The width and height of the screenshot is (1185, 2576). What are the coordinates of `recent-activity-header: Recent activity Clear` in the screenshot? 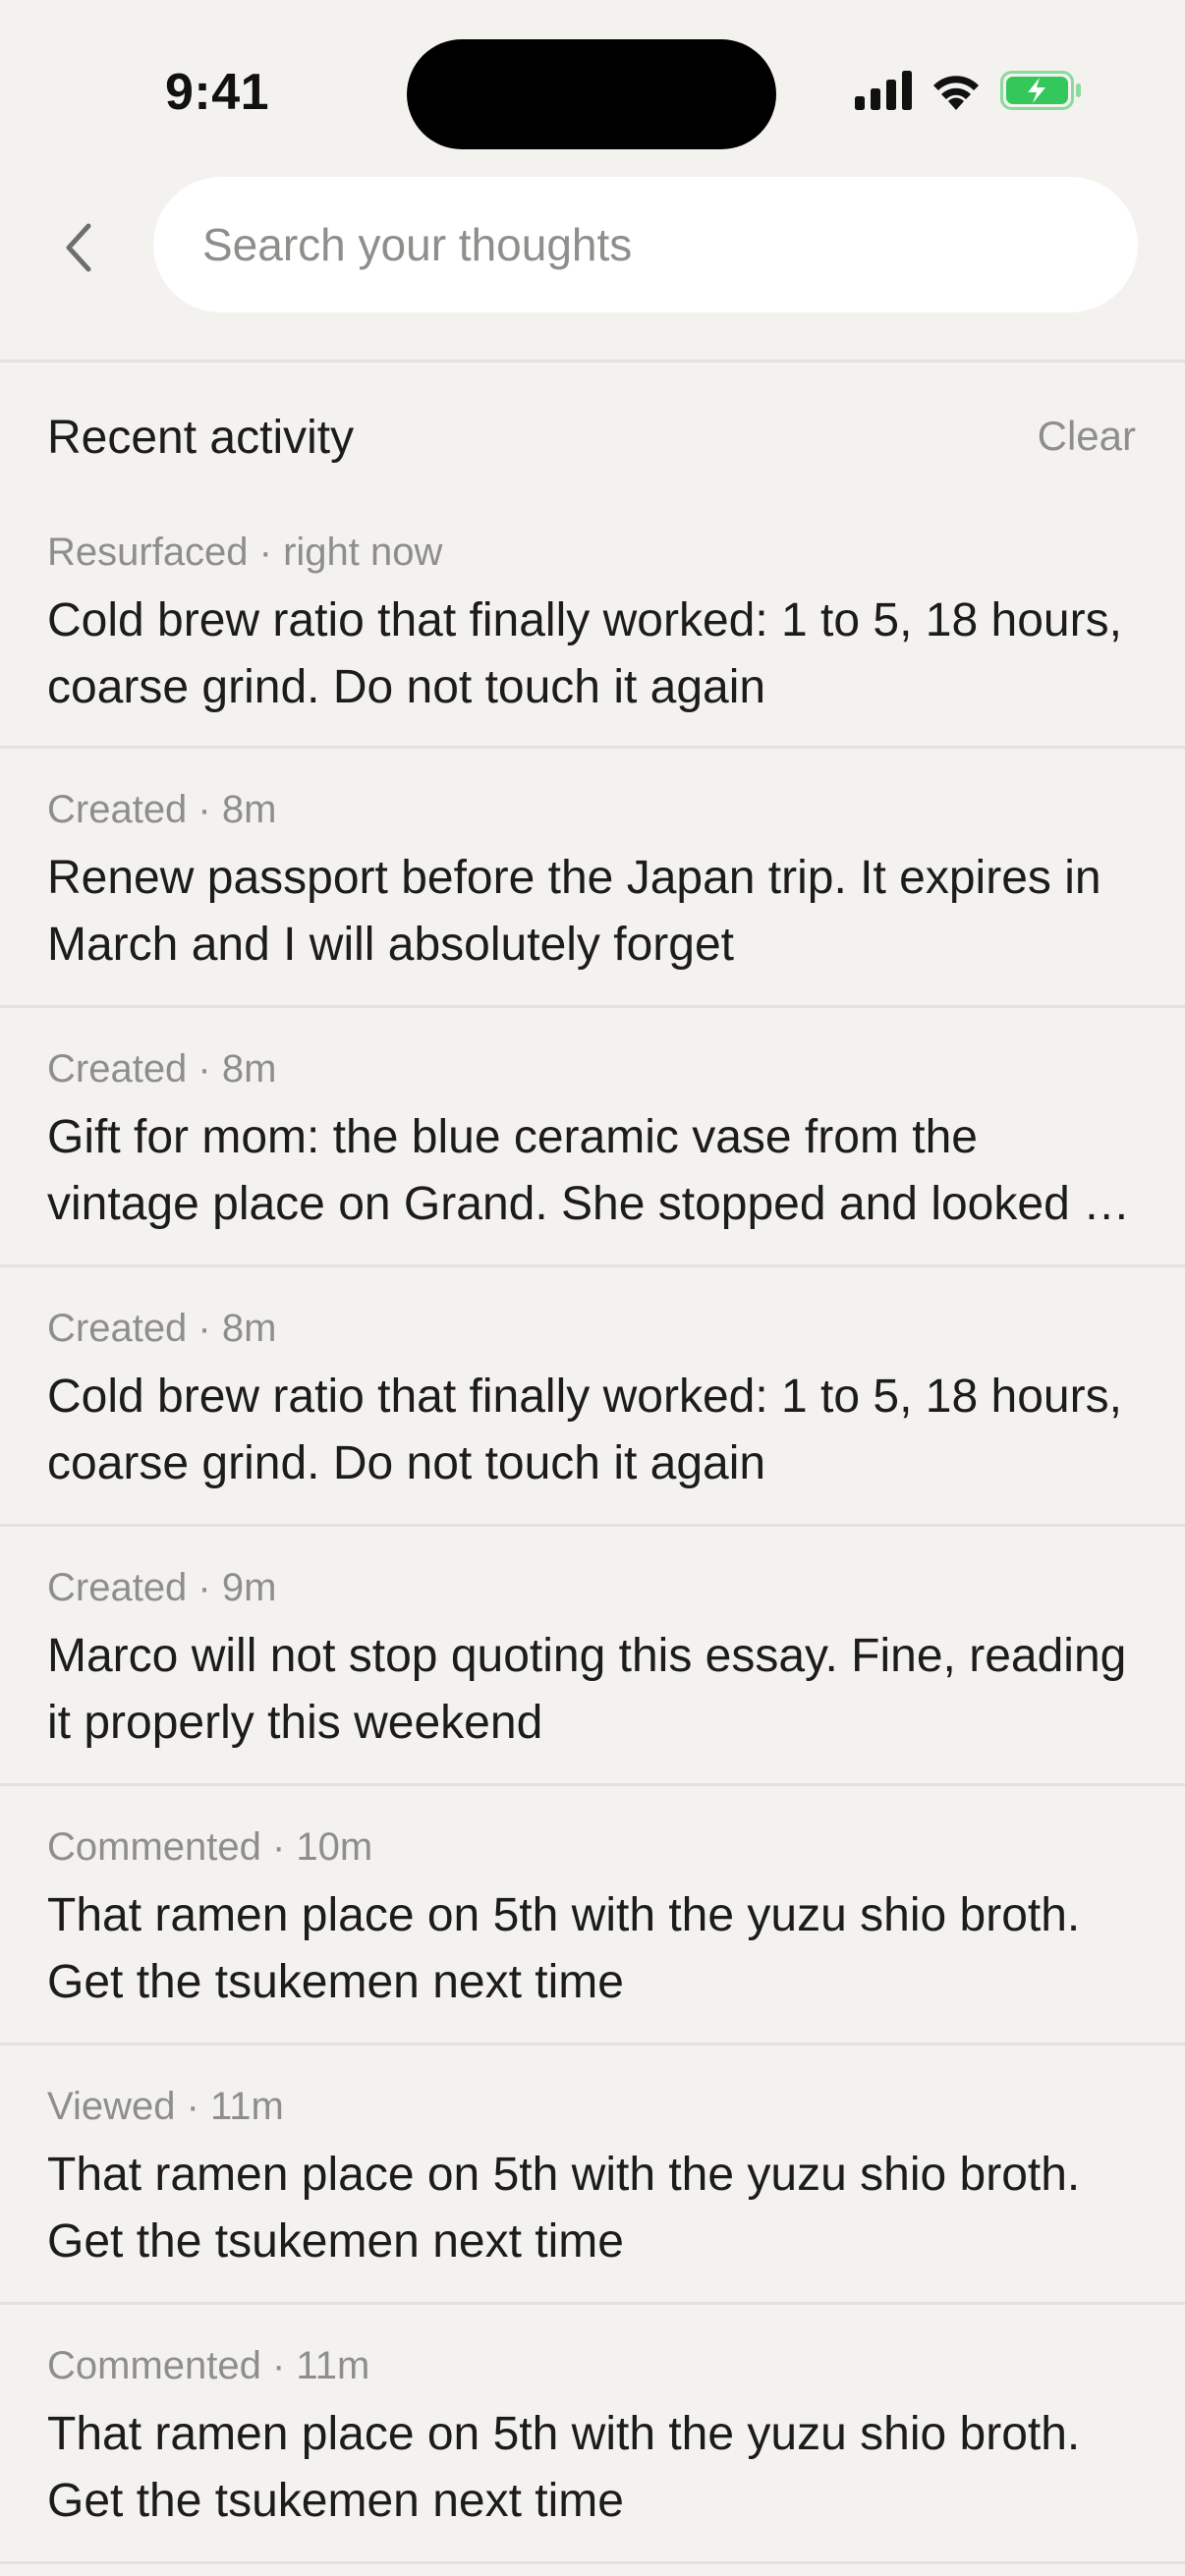 It's located at (592, 442).